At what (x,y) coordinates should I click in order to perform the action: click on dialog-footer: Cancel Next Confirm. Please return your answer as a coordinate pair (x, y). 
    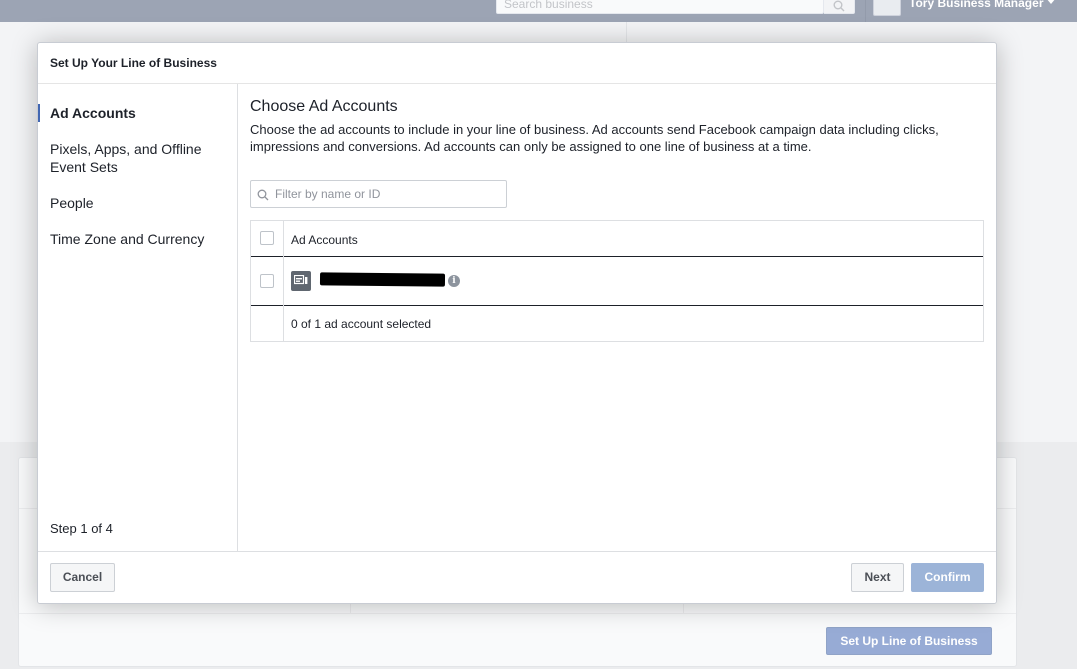
    Looking at the image, I should click on (517, 577).